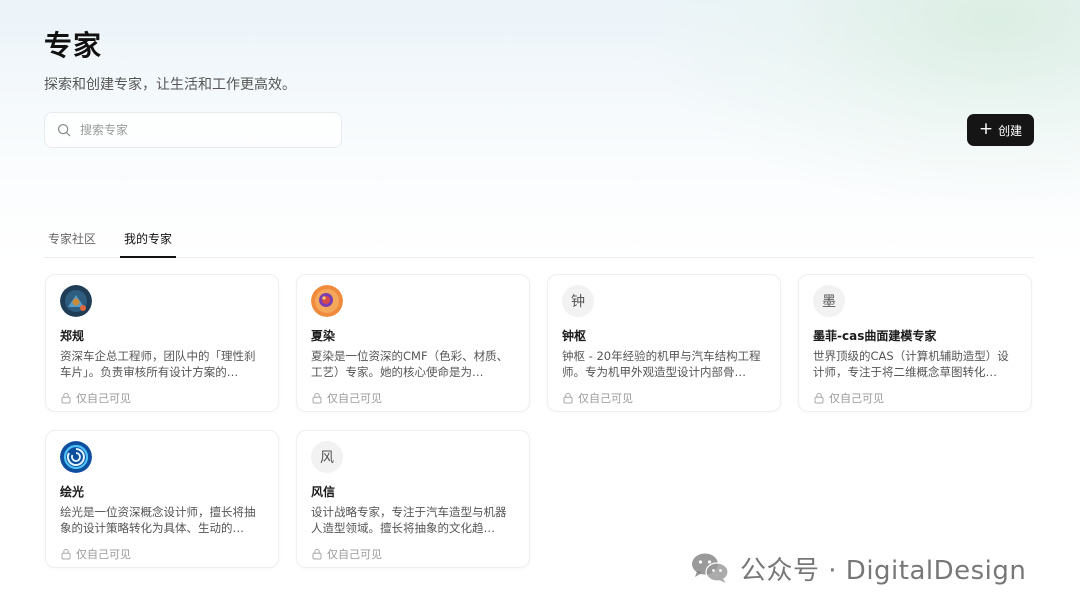  What do you see at coordinates (73, 45) in the screenshot?
I see `page-title: 专家` at bounding box center [73, 45].